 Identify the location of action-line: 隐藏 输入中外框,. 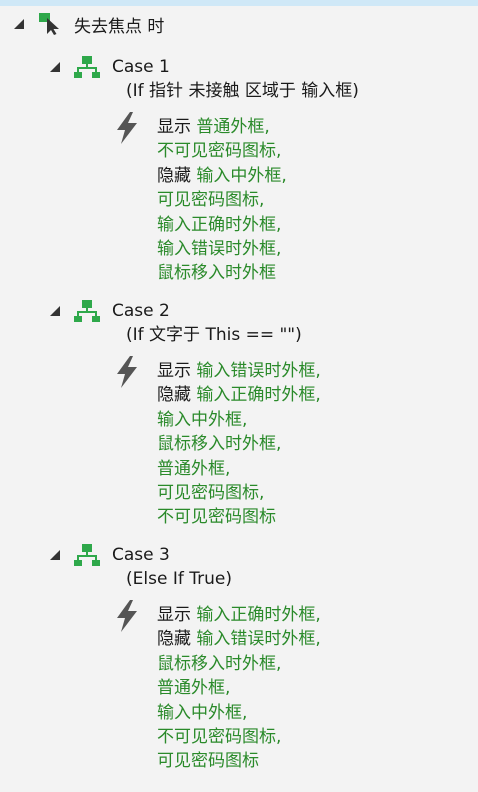
(222, 176).